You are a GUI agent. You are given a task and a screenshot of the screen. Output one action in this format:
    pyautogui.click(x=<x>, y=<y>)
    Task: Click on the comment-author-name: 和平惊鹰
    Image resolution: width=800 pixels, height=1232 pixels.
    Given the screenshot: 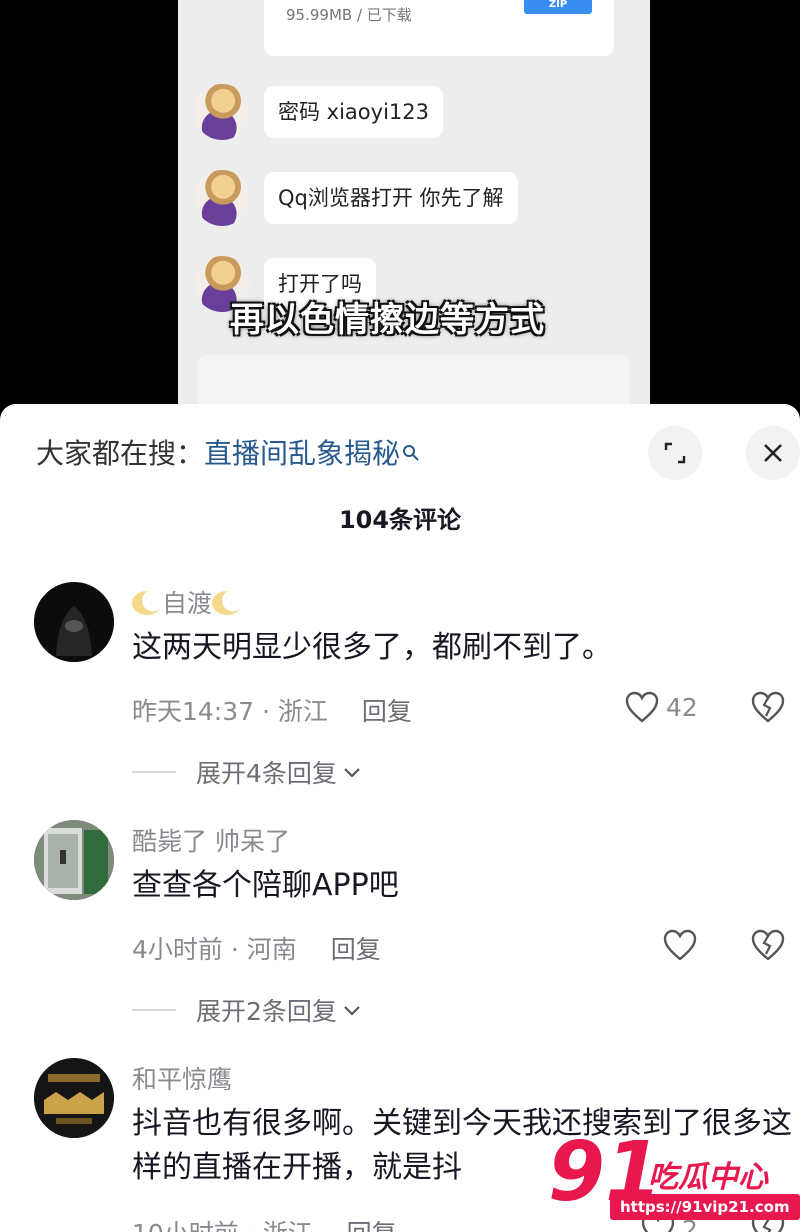 What is the action you would take?
    pyautogui.click(x=182, y=1078)
    